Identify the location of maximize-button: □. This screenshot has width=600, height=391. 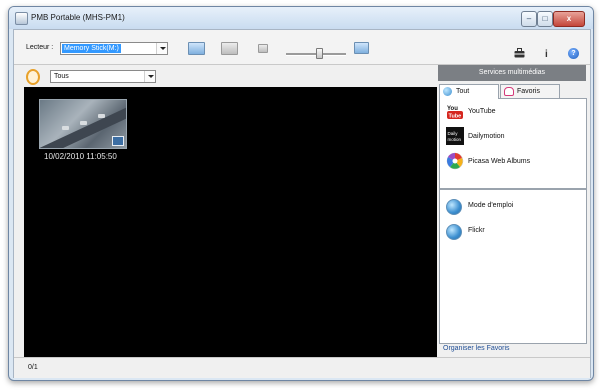
(545, 19).